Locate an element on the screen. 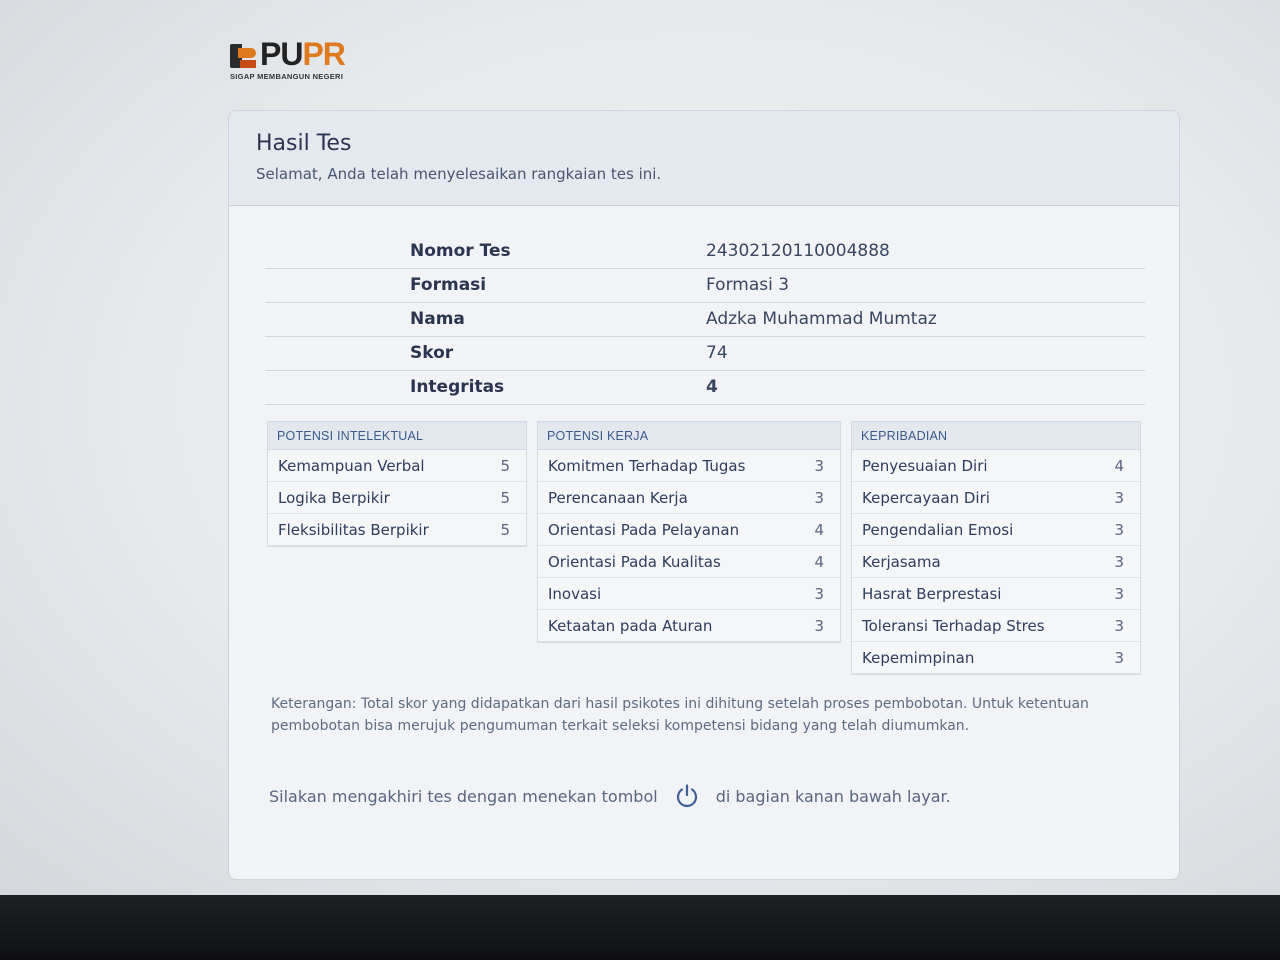 The image size is (1280, 960). score-label: Inovasi is located at coordinates (575, 594).